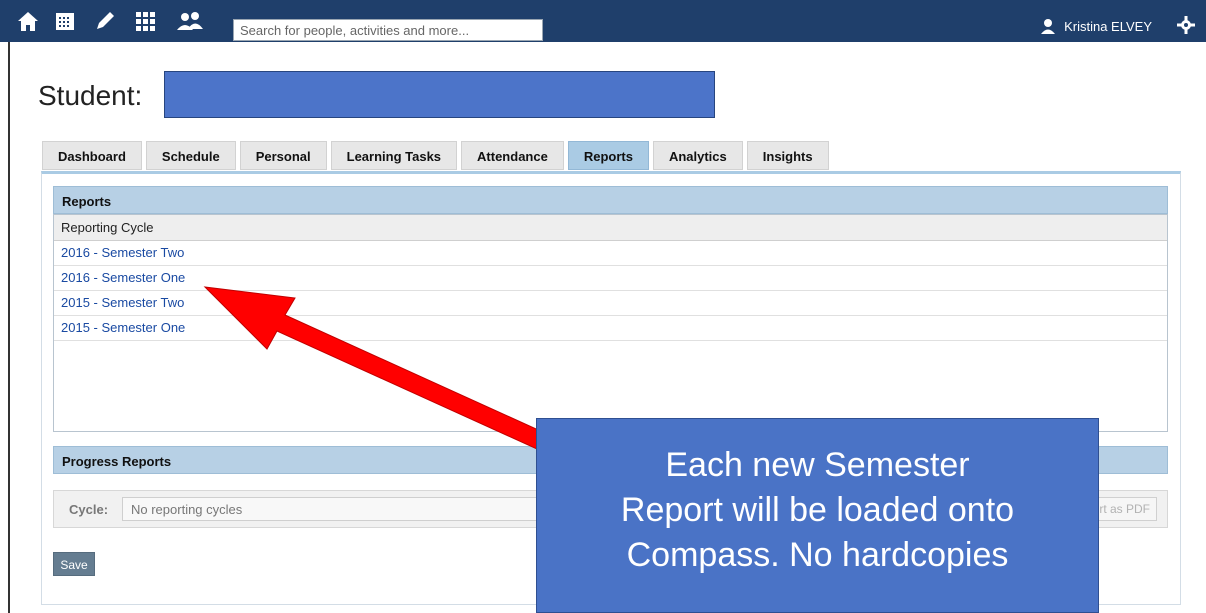 The height and width of the screenshot is (613, 1206). I want to click on red-arrow-shape, so click(391, 375).